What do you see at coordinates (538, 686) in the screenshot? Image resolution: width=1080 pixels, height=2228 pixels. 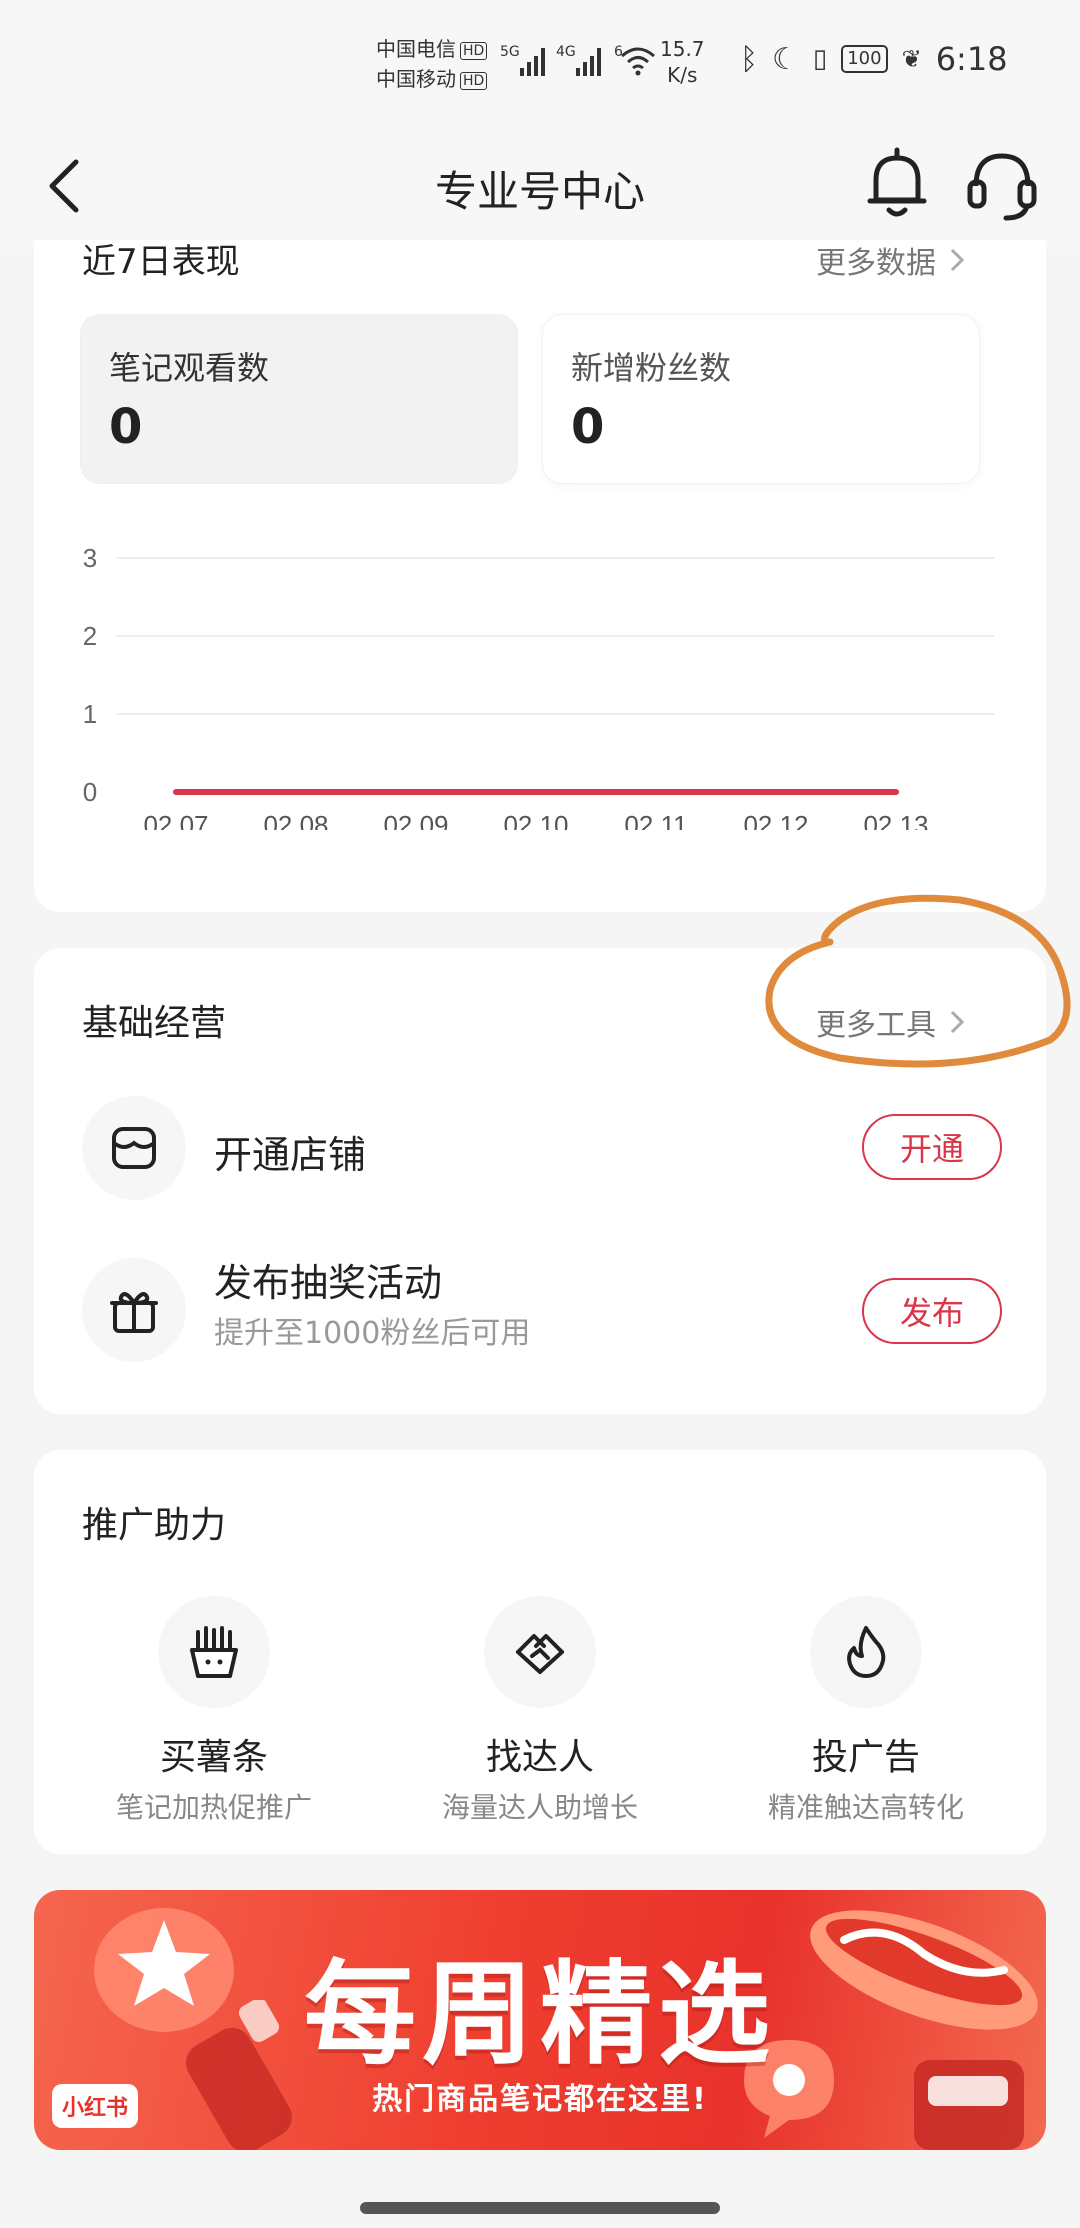 I see `line-chart: 0 1 2 3 02.07 02.08 02.09 02.10 02.11 02.12 02.13` at bounding box center [538, 686].